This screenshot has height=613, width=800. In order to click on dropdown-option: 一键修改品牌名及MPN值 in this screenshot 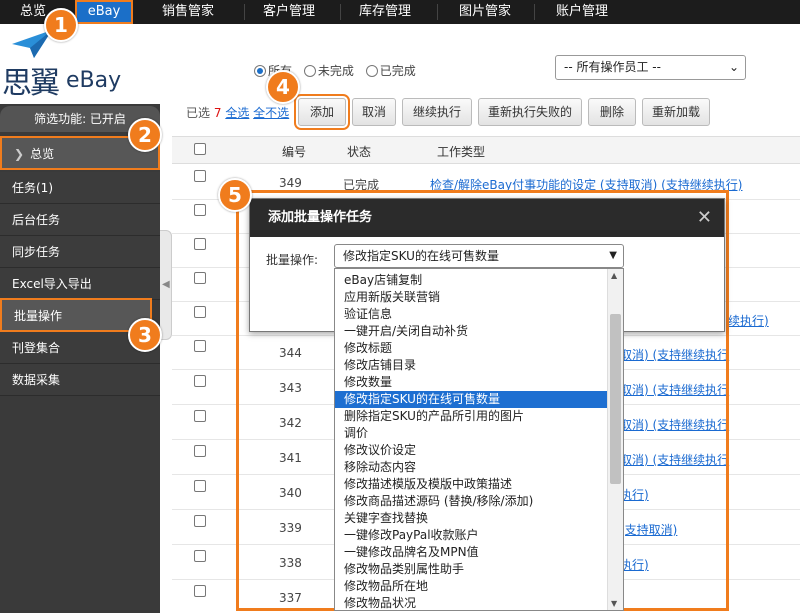, I will do `click(471, 552)`.